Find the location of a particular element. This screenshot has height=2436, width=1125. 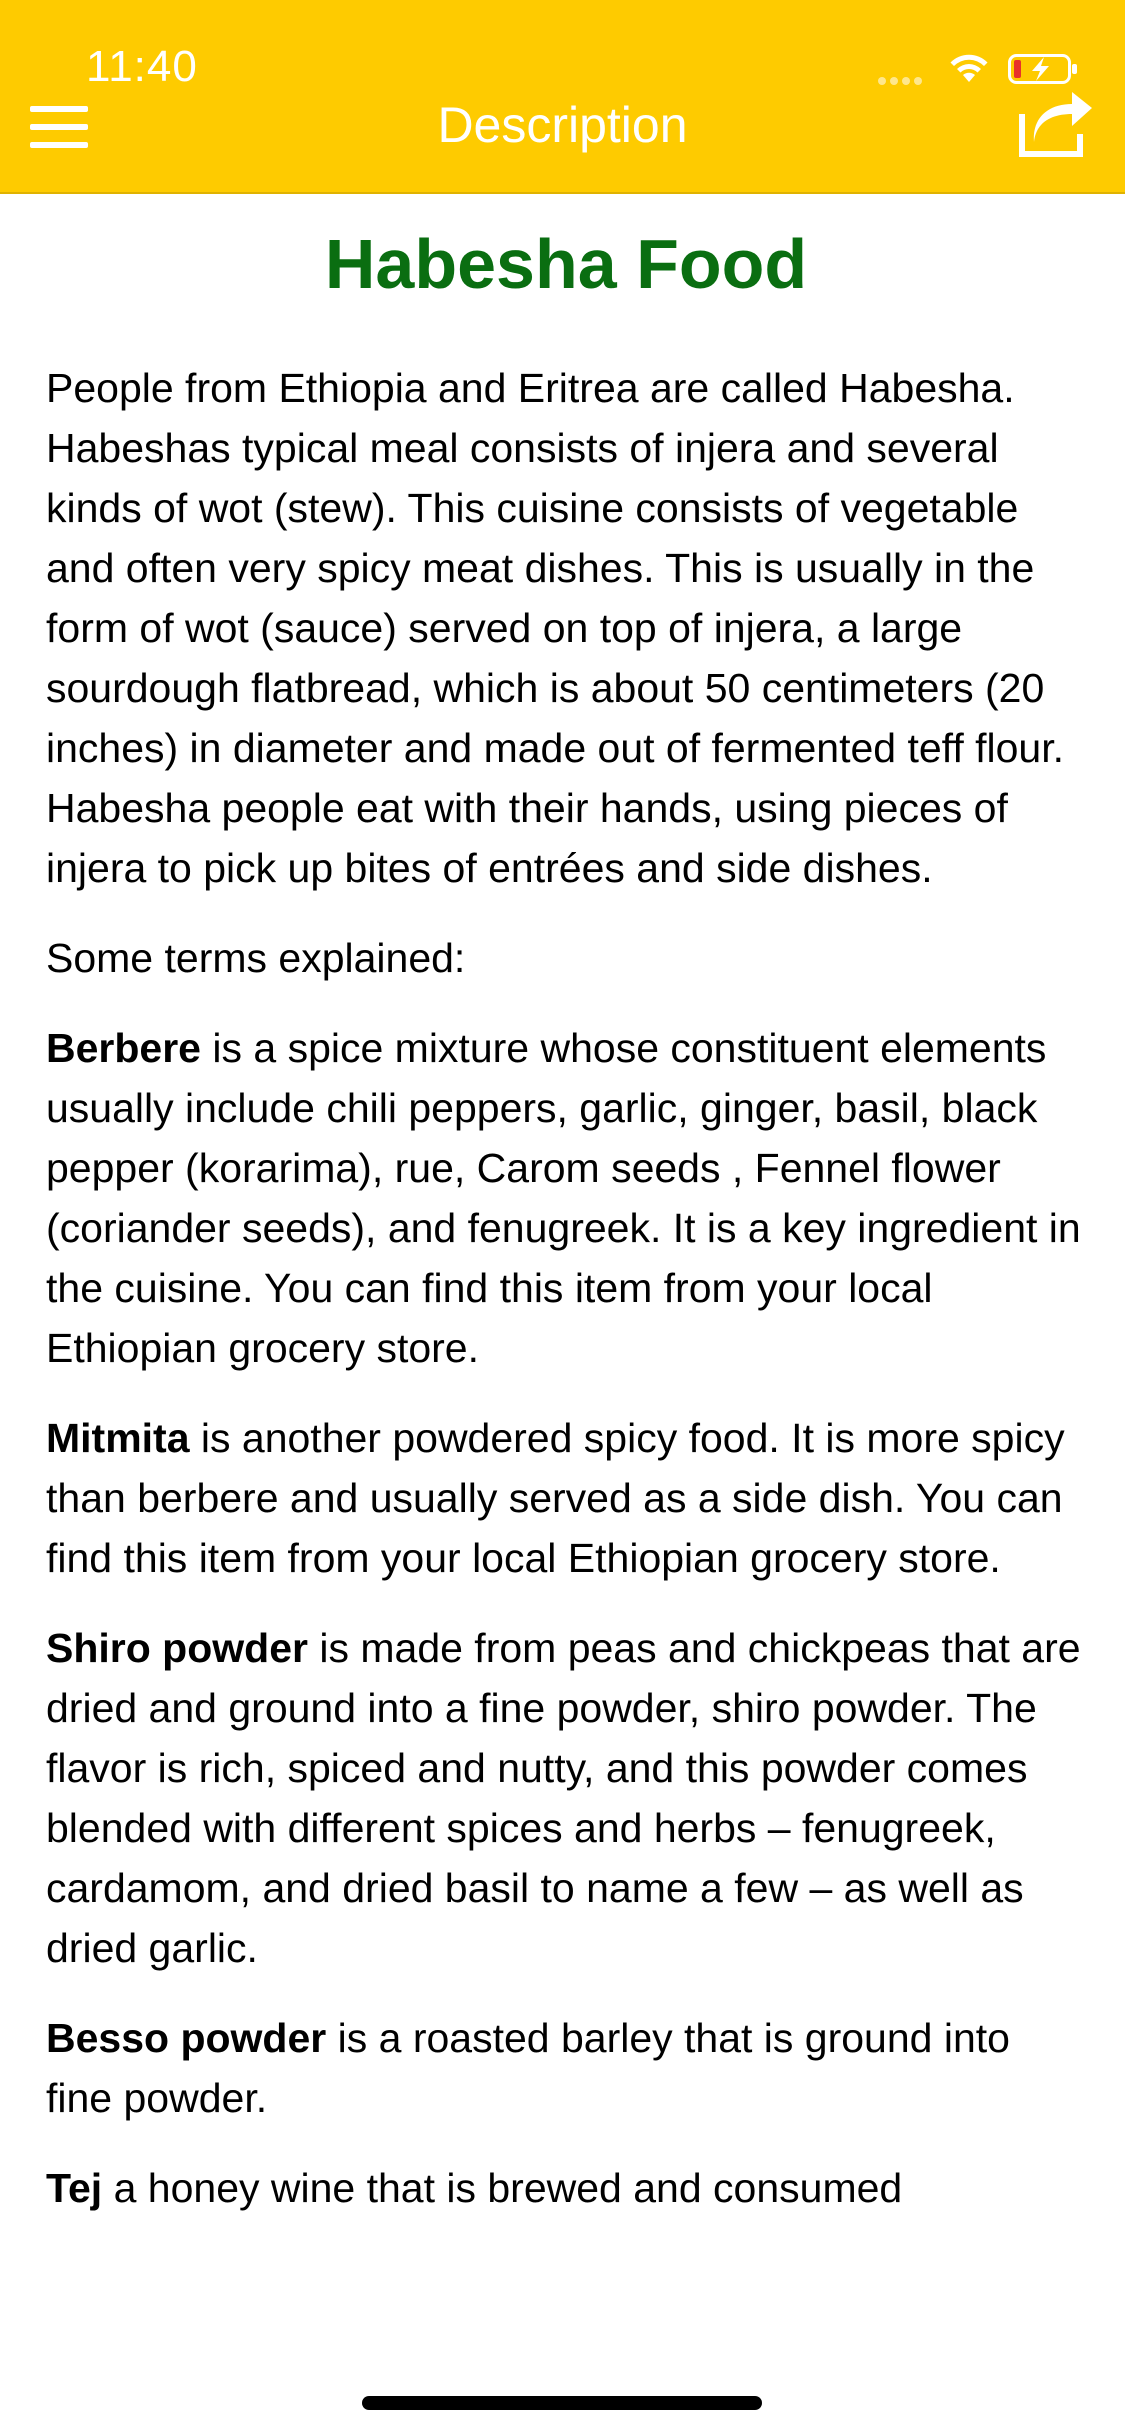

share-icon is located at coordinates (1056, 126).